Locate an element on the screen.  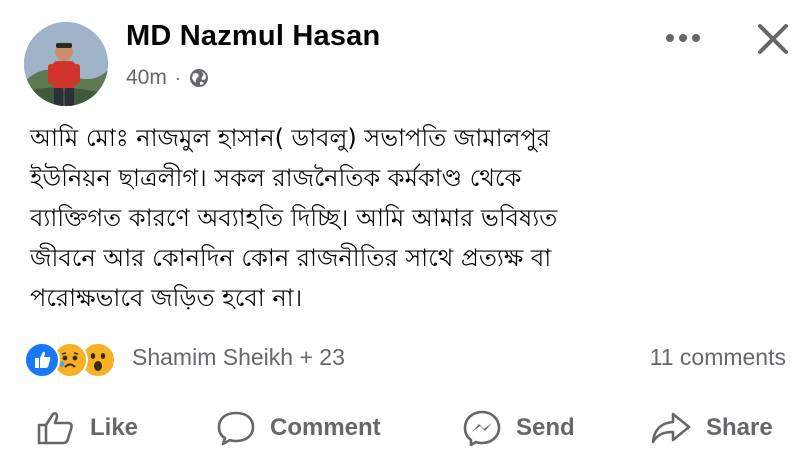
more-dots-icon is located at coordinates (683, 38).